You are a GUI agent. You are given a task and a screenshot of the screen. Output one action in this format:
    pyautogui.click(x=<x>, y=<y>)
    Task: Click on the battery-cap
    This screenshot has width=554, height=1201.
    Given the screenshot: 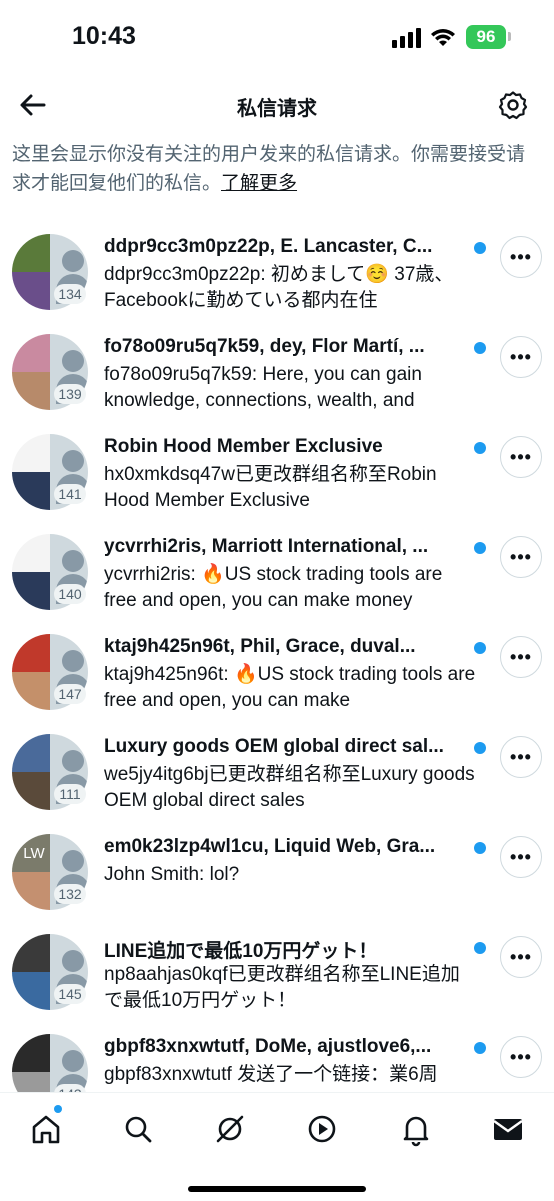 What is the action you would take?
    pyautogui.click(x=509, y=36)
    